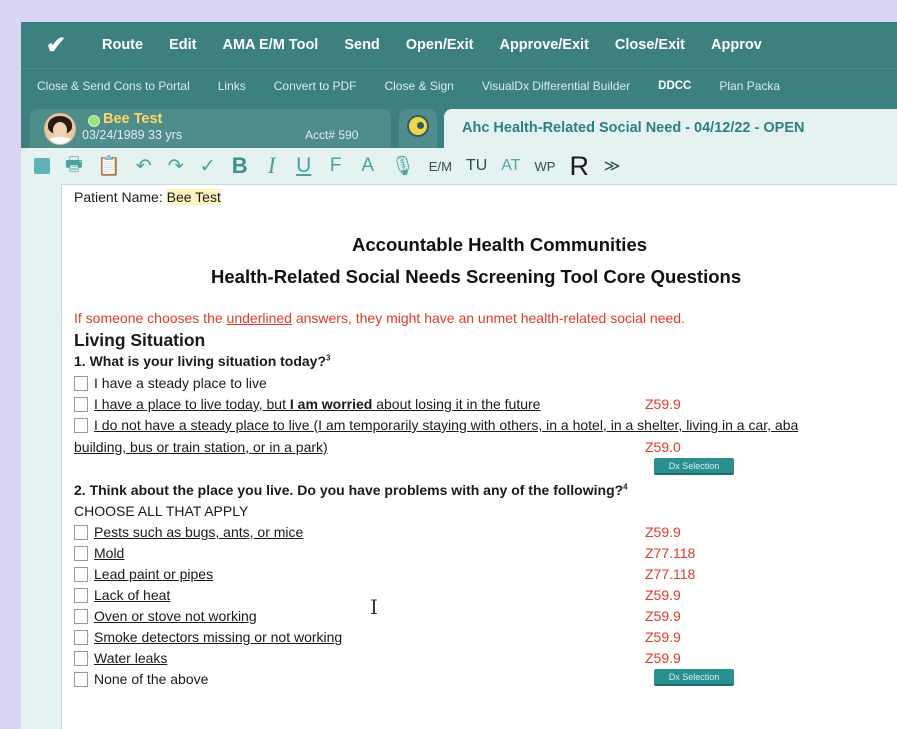 This screenshot has width=897, height=729. I want to click on paste-icon: 📋, so click(109, 166).